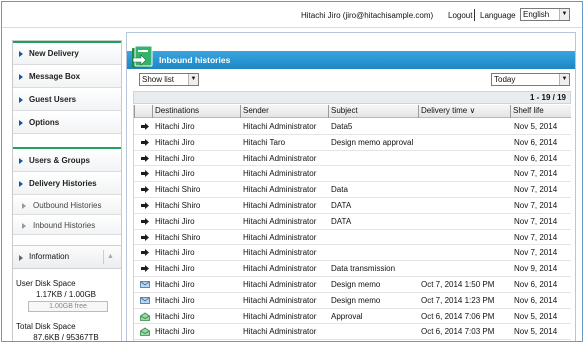  Describe the element at coordinates (356, 284) in the screenshot. I see `subject-cell: Design memo` at that location.